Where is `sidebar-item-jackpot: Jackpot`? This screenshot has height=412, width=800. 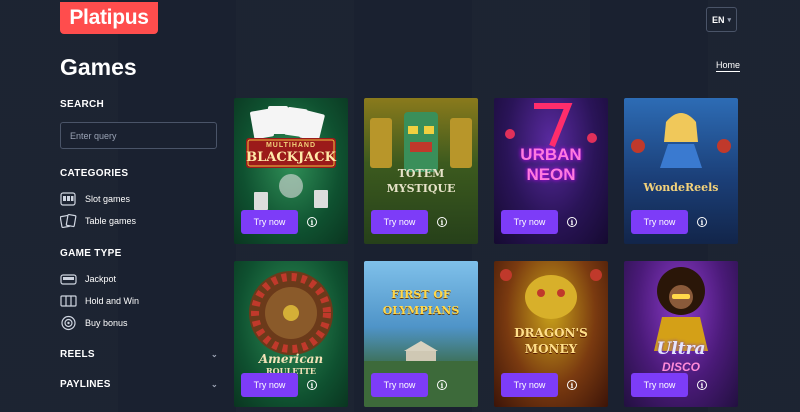
sidebar-item-jackpot: Jackpot is located at coordinates (88, 279).